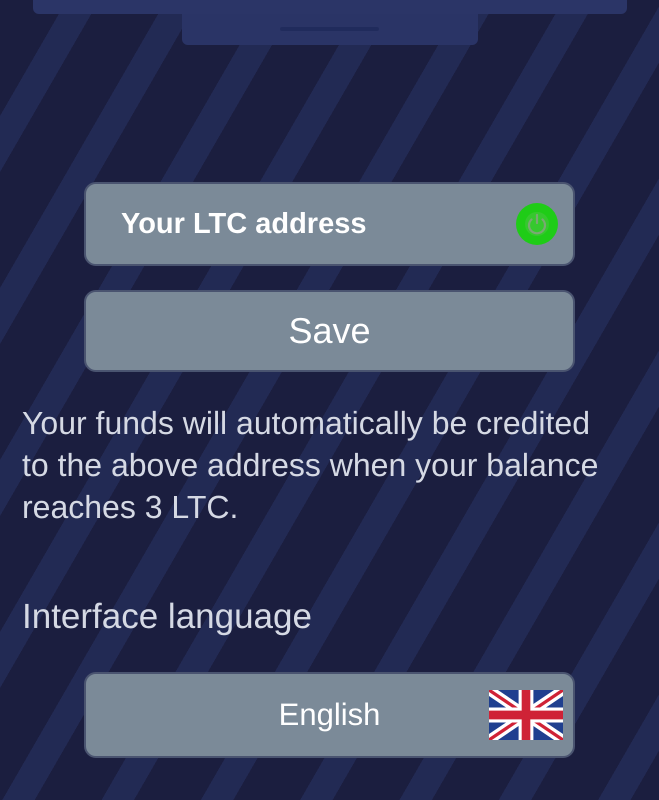  Describe the element at coordinates (329, 331) in the screenshot. I see `save-button: Save` at that location.